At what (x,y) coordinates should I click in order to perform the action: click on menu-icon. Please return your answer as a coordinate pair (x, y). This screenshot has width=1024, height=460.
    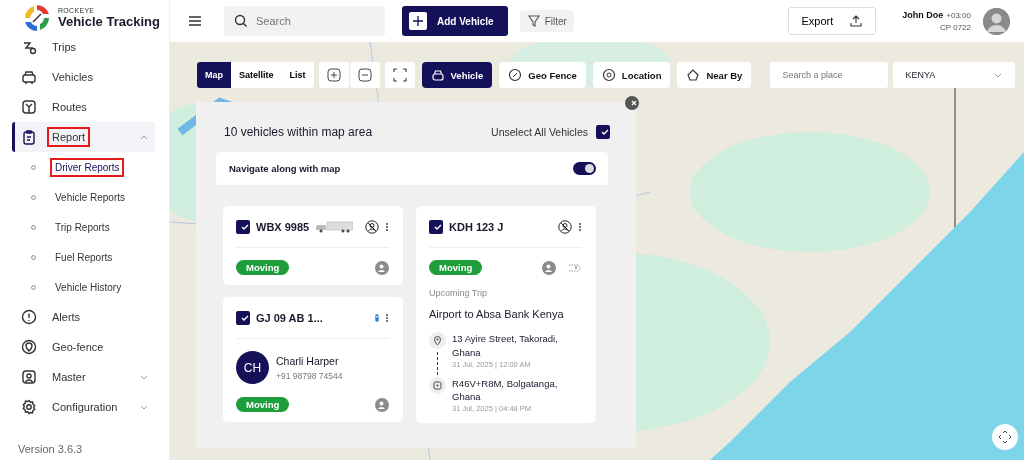
    Looking at the image, I should click on (195, 21).